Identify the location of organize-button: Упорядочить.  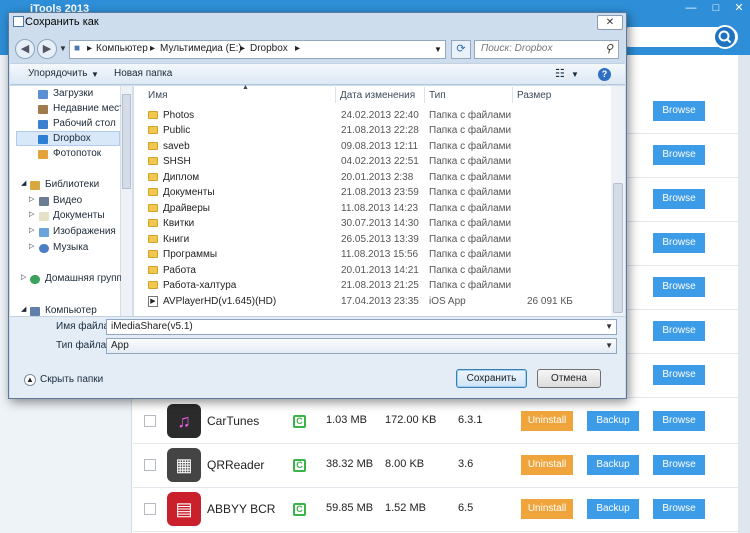
(58, 73).